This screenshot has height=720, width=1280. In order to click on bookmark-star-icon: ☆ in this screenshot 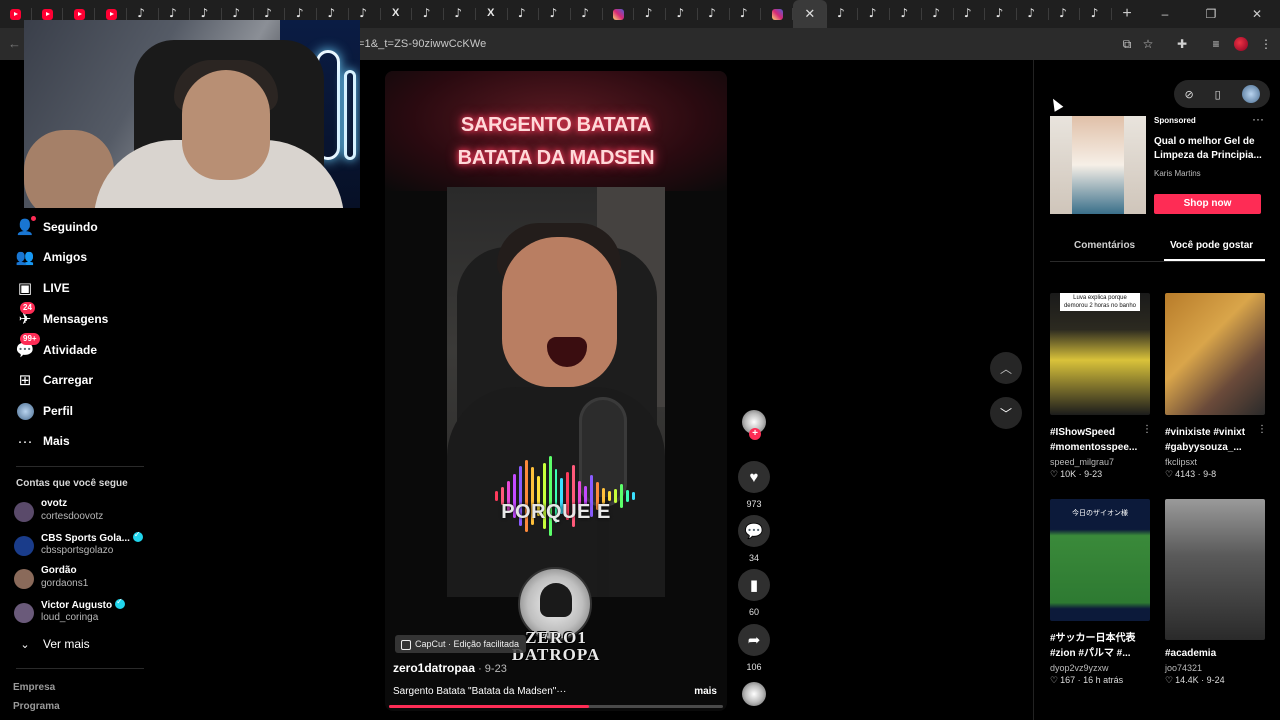, I will do `click(1148, 44)`.